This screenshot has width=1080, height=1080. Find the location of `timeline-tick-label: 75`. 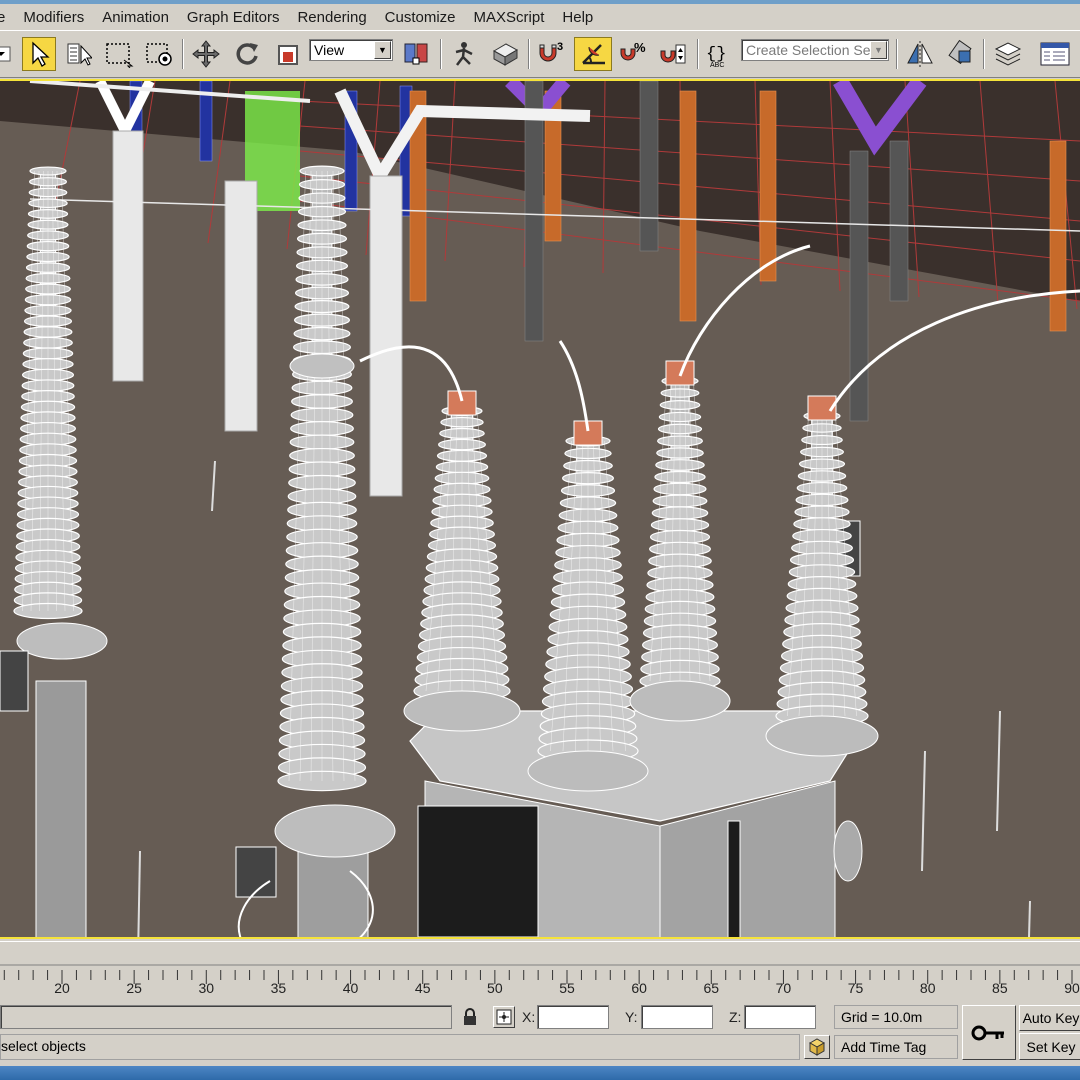

timeline-tick-label: 75 is located at coordinates (855, 988).